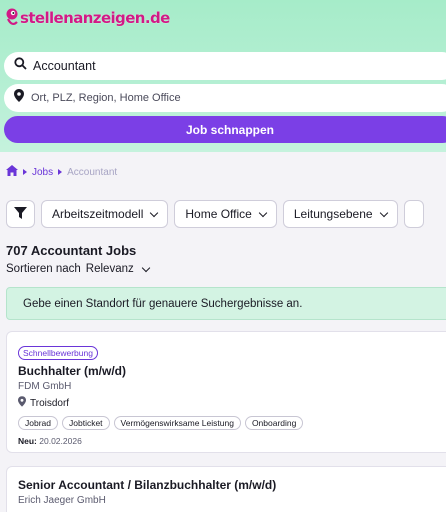 This screenshot has height=512, width=446. I want to click on filter-toggle-button, so click(20, 214).